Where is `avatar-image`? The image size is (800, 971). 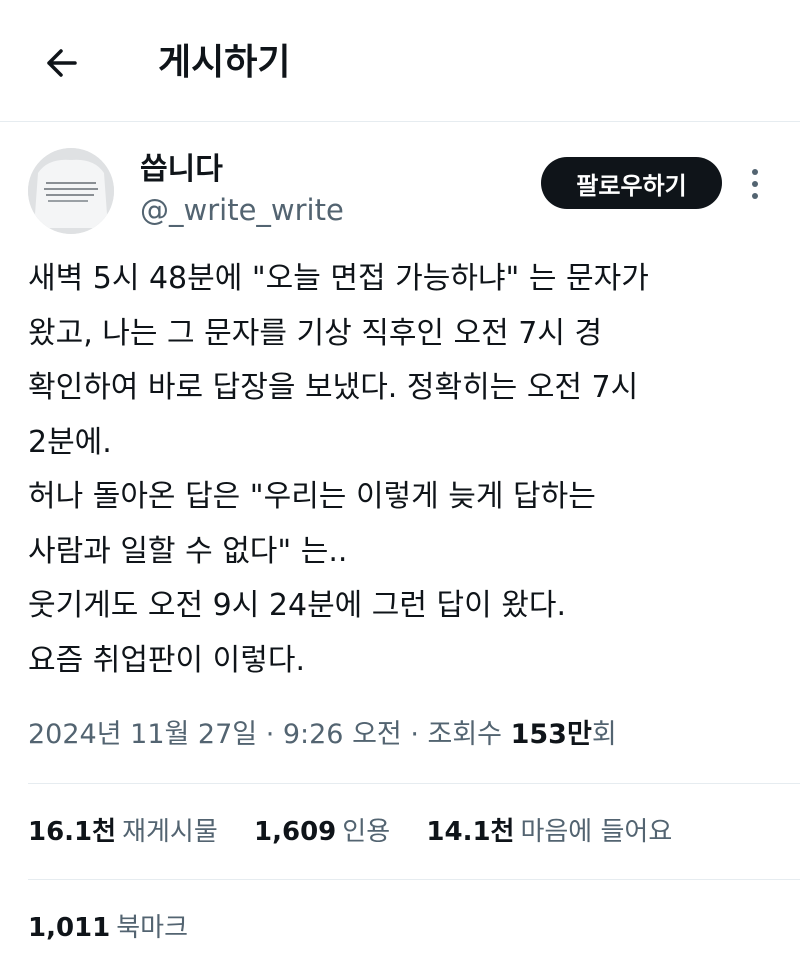
avatar-image is located at coordinates (71, 191).